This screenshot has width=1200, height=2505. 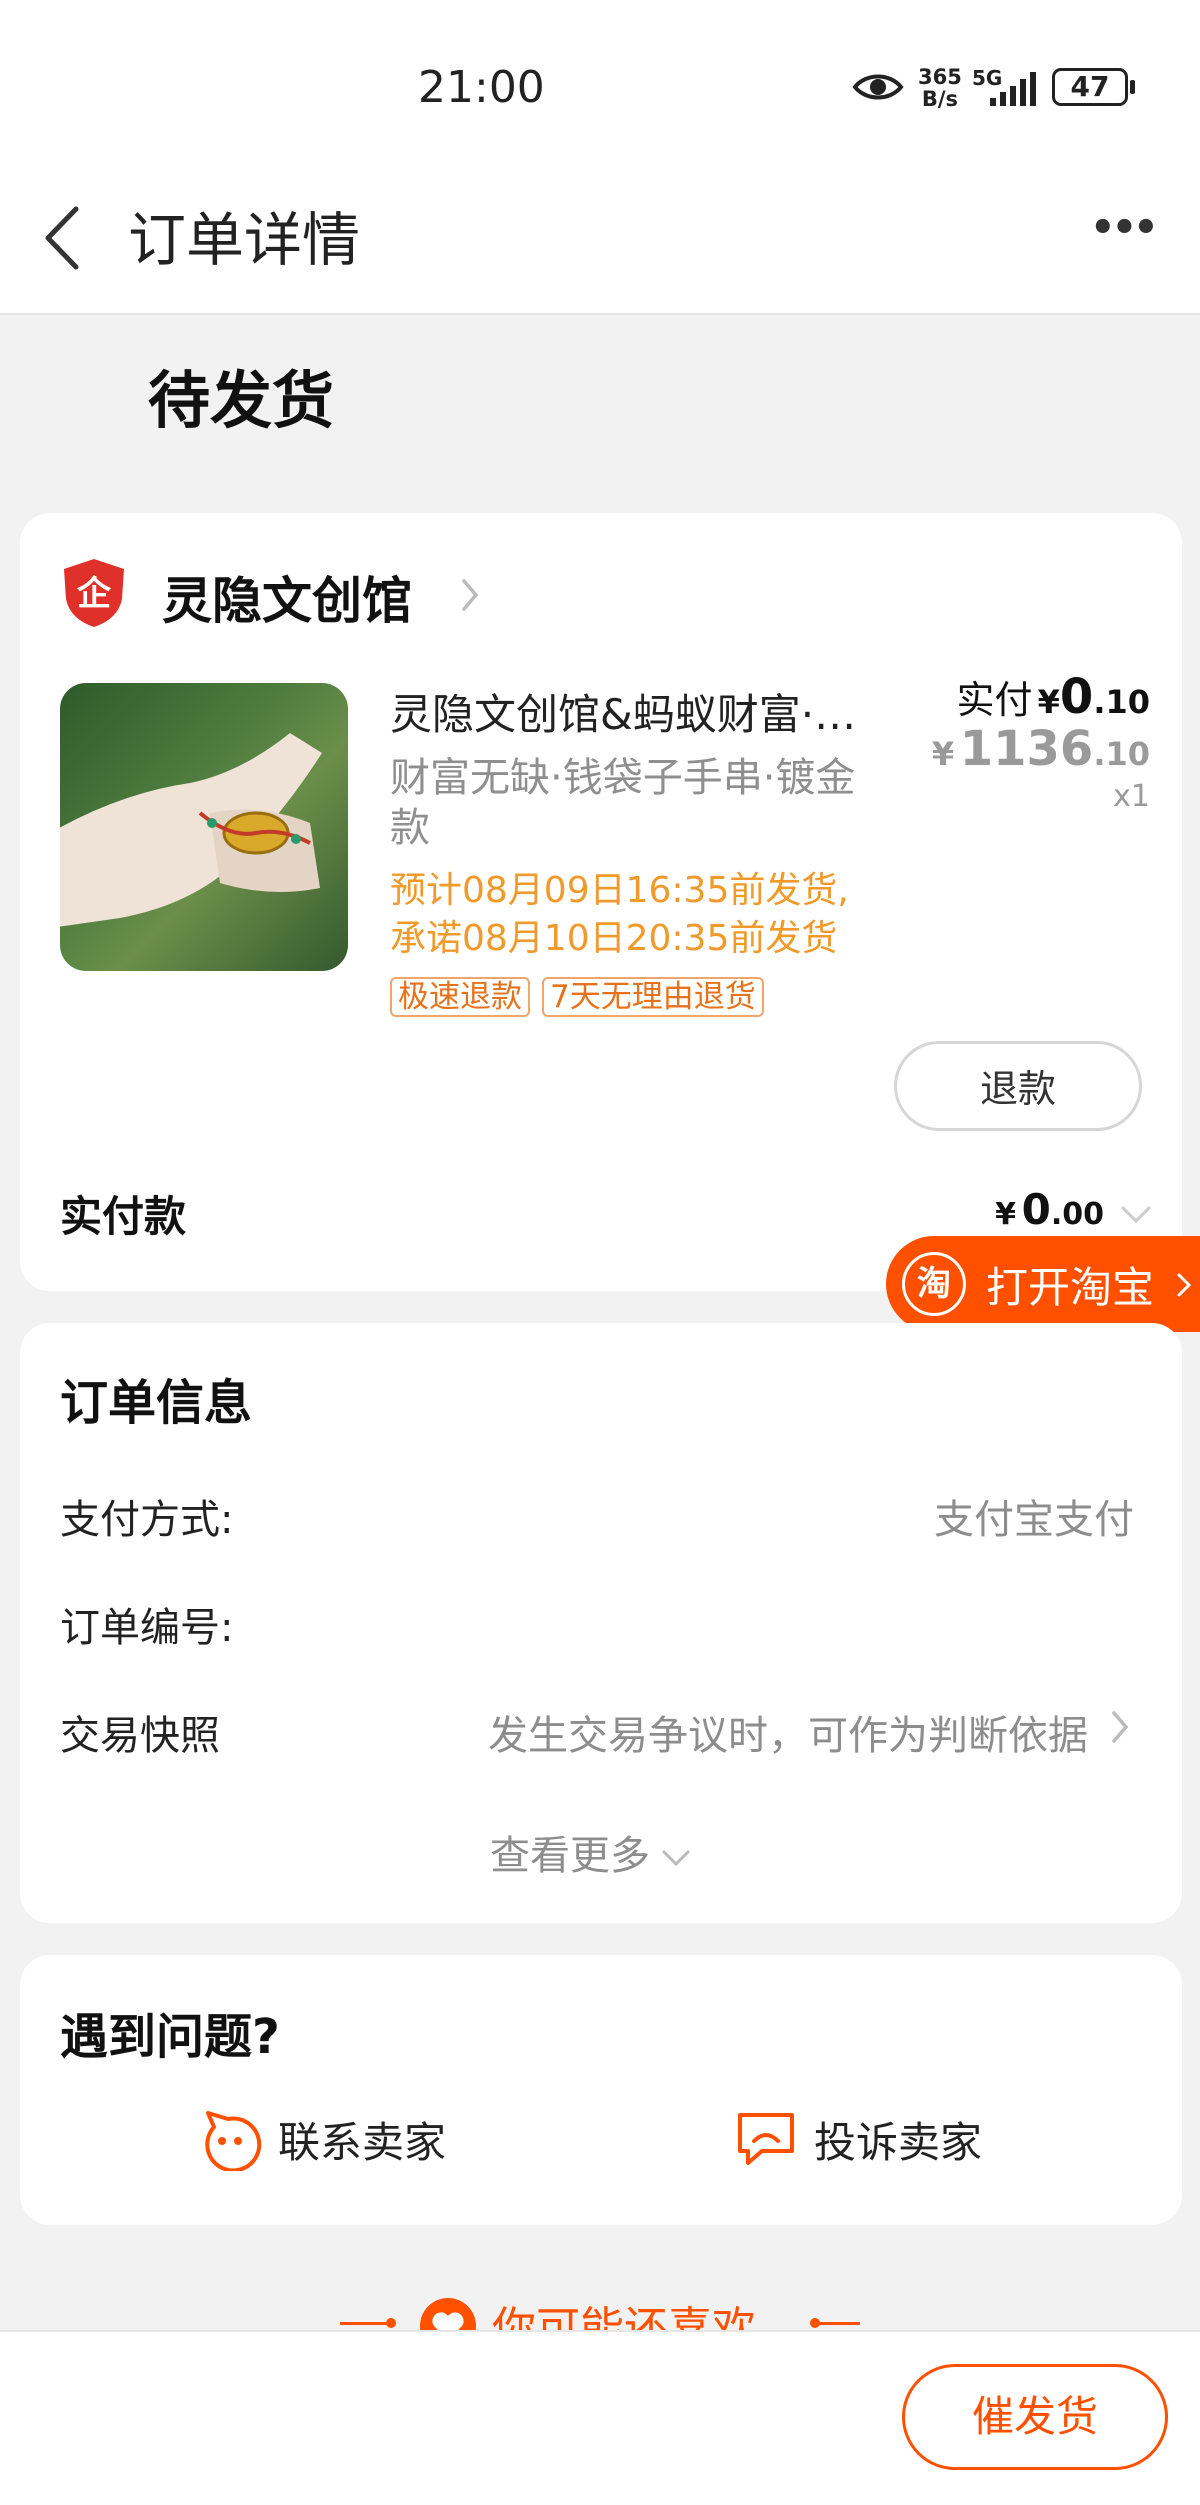 I want to click on orig-currency: ¥, so click(x=943, y=754).